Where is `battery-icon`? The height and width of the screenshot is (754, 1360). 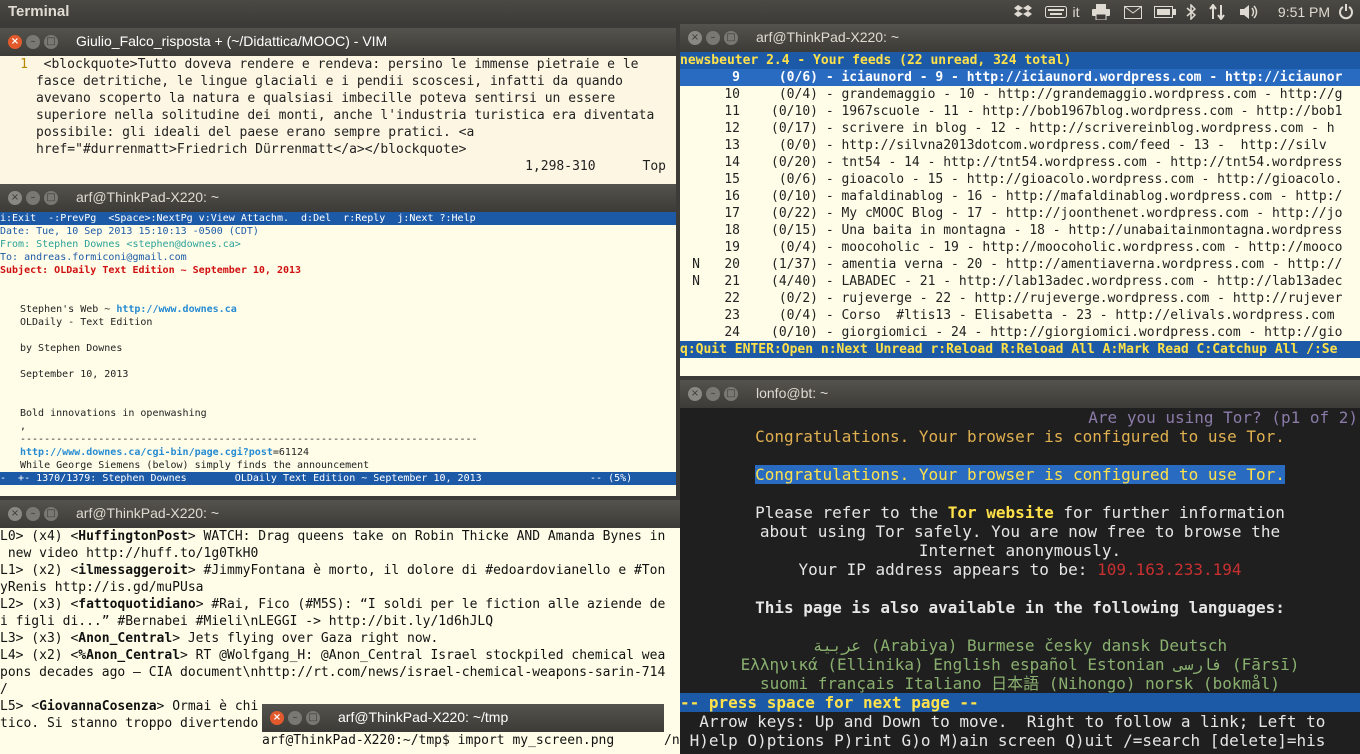 battery-icon is located at coordinates (1165, 12).